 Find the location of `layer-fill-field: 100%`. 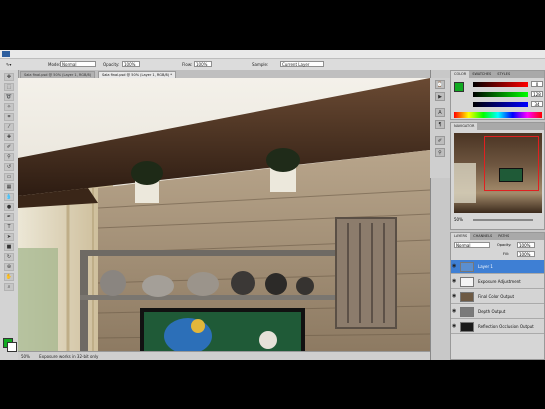

layer-fill-field: 100% is located at coordinates (526, 254).